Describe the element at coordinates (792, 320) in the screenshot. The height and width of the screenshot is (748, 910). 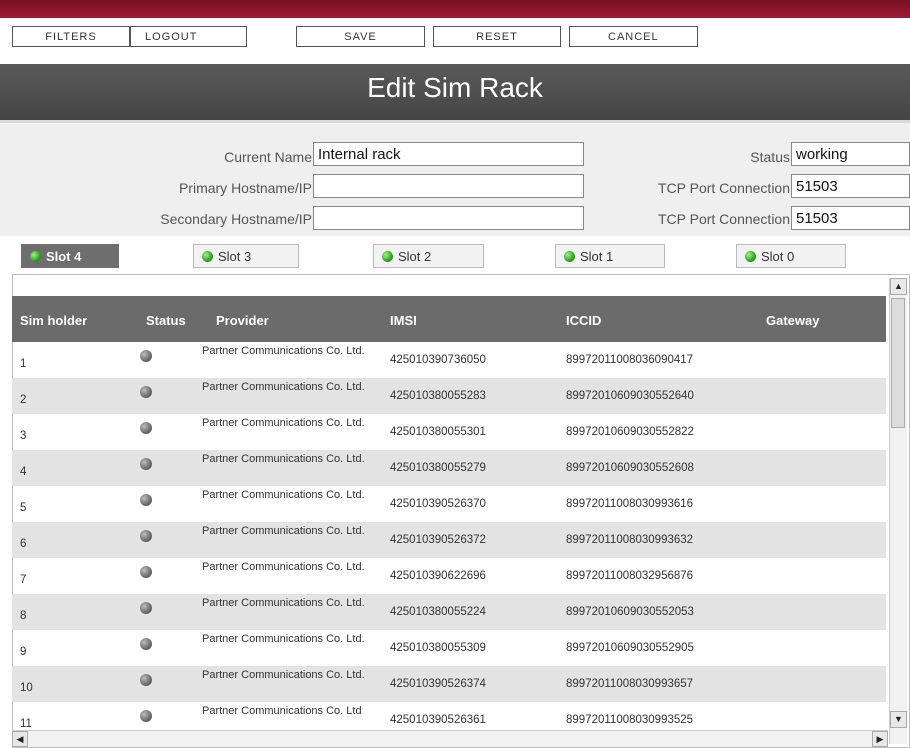
I see `header-gateway: Gateway` at that location.